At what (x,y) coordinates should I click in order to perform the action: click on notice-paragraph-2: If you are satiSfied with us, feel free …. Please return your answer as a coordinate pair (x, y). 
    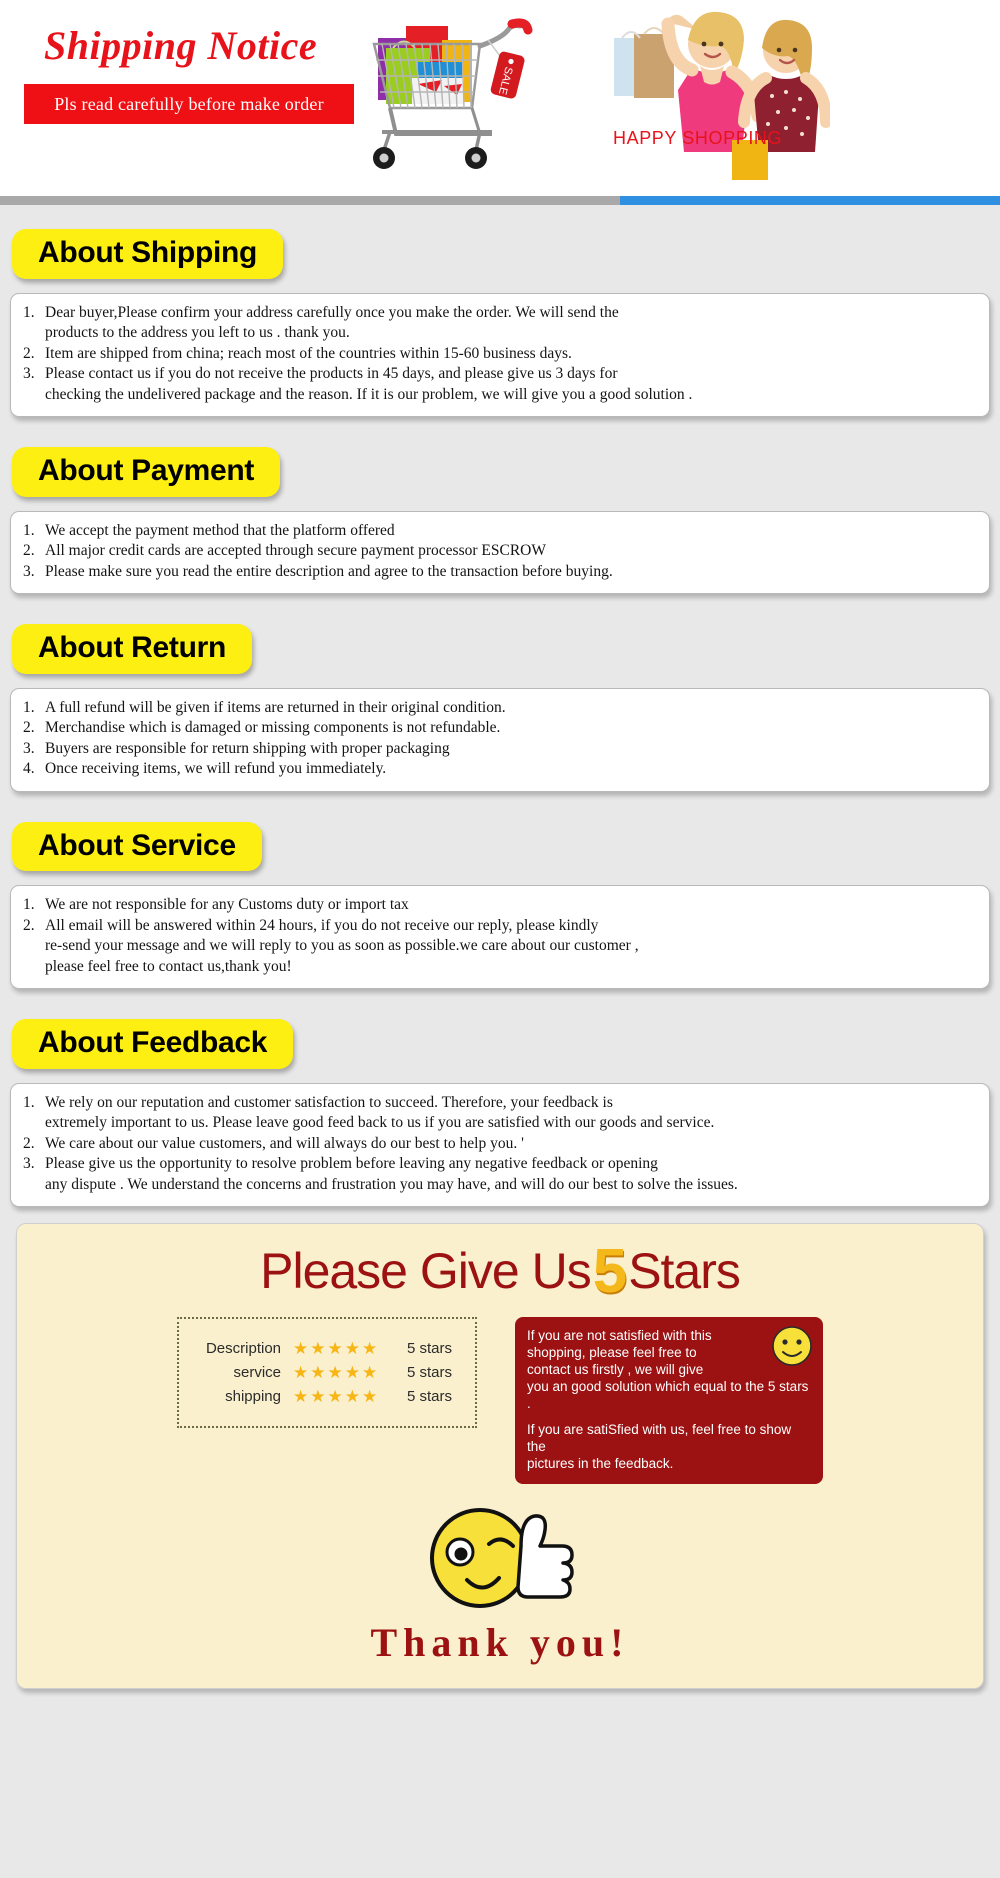
    Looking at the image, I should click on (659, 1446).